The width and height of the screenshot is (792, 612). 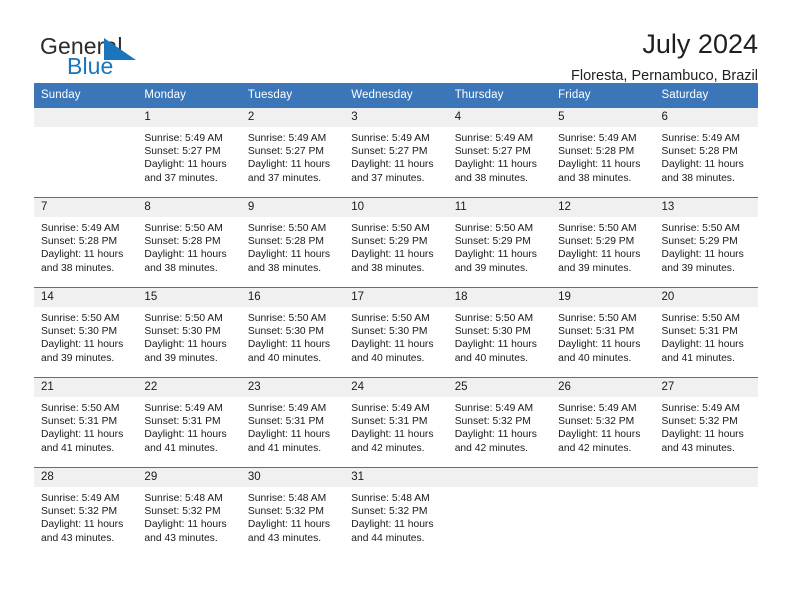 I want to click on day-number: 2, so click(x=292, y=117).